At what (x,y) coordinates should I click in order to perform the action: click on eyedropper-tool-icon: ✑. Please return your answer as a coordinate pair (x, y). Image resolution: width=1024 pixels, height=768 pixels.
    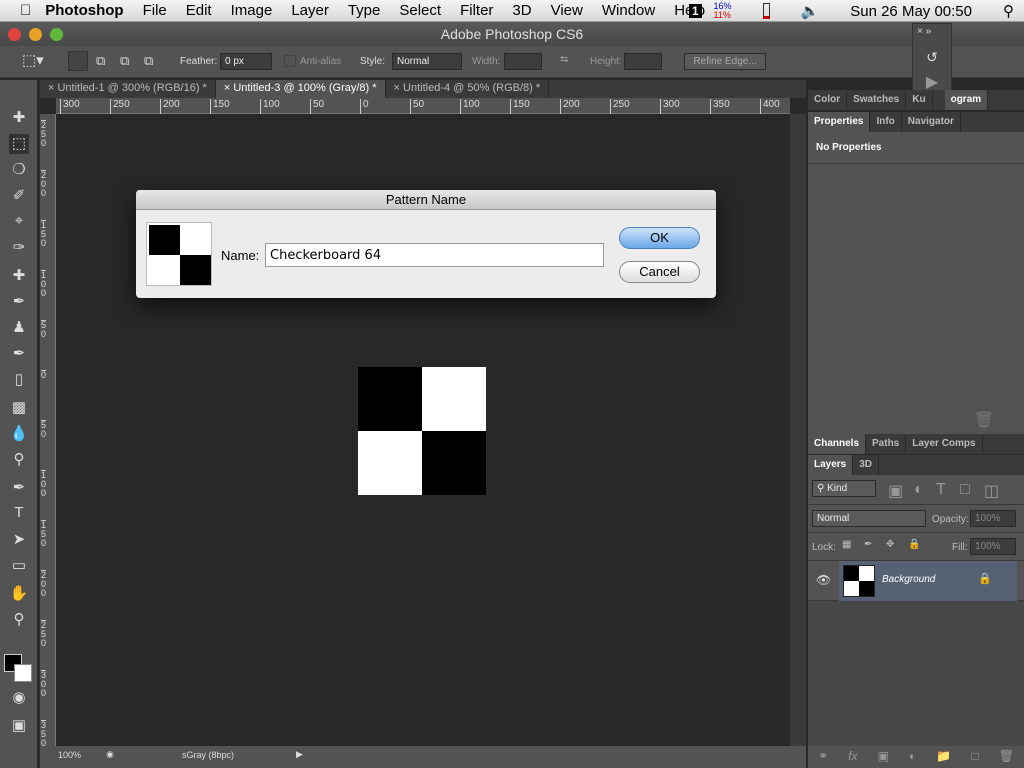
    Looking at the image, I should click on (19, 248).